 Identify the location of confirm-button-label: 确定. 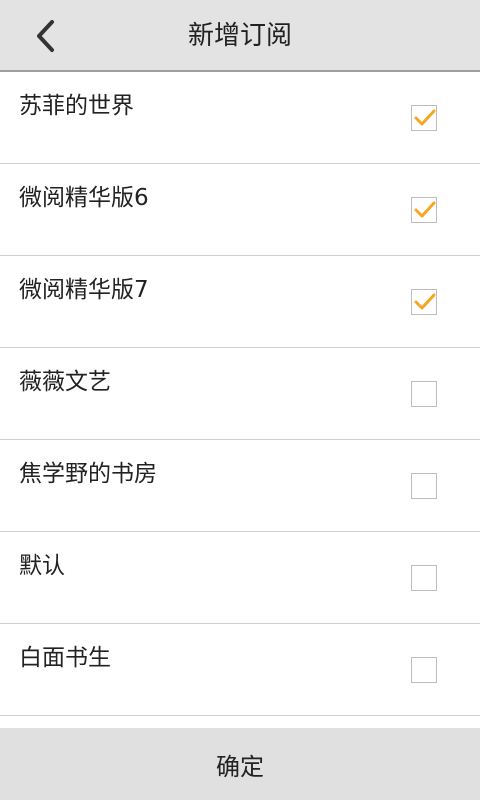
(240, 766).